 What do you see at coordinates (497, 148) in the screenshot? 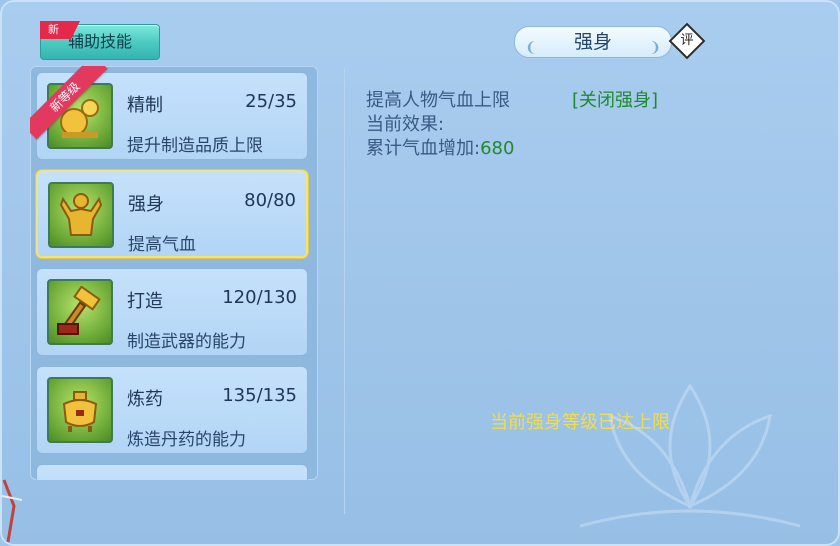
I see `hp-increase-value: 680` at bounding box center [497, 148].